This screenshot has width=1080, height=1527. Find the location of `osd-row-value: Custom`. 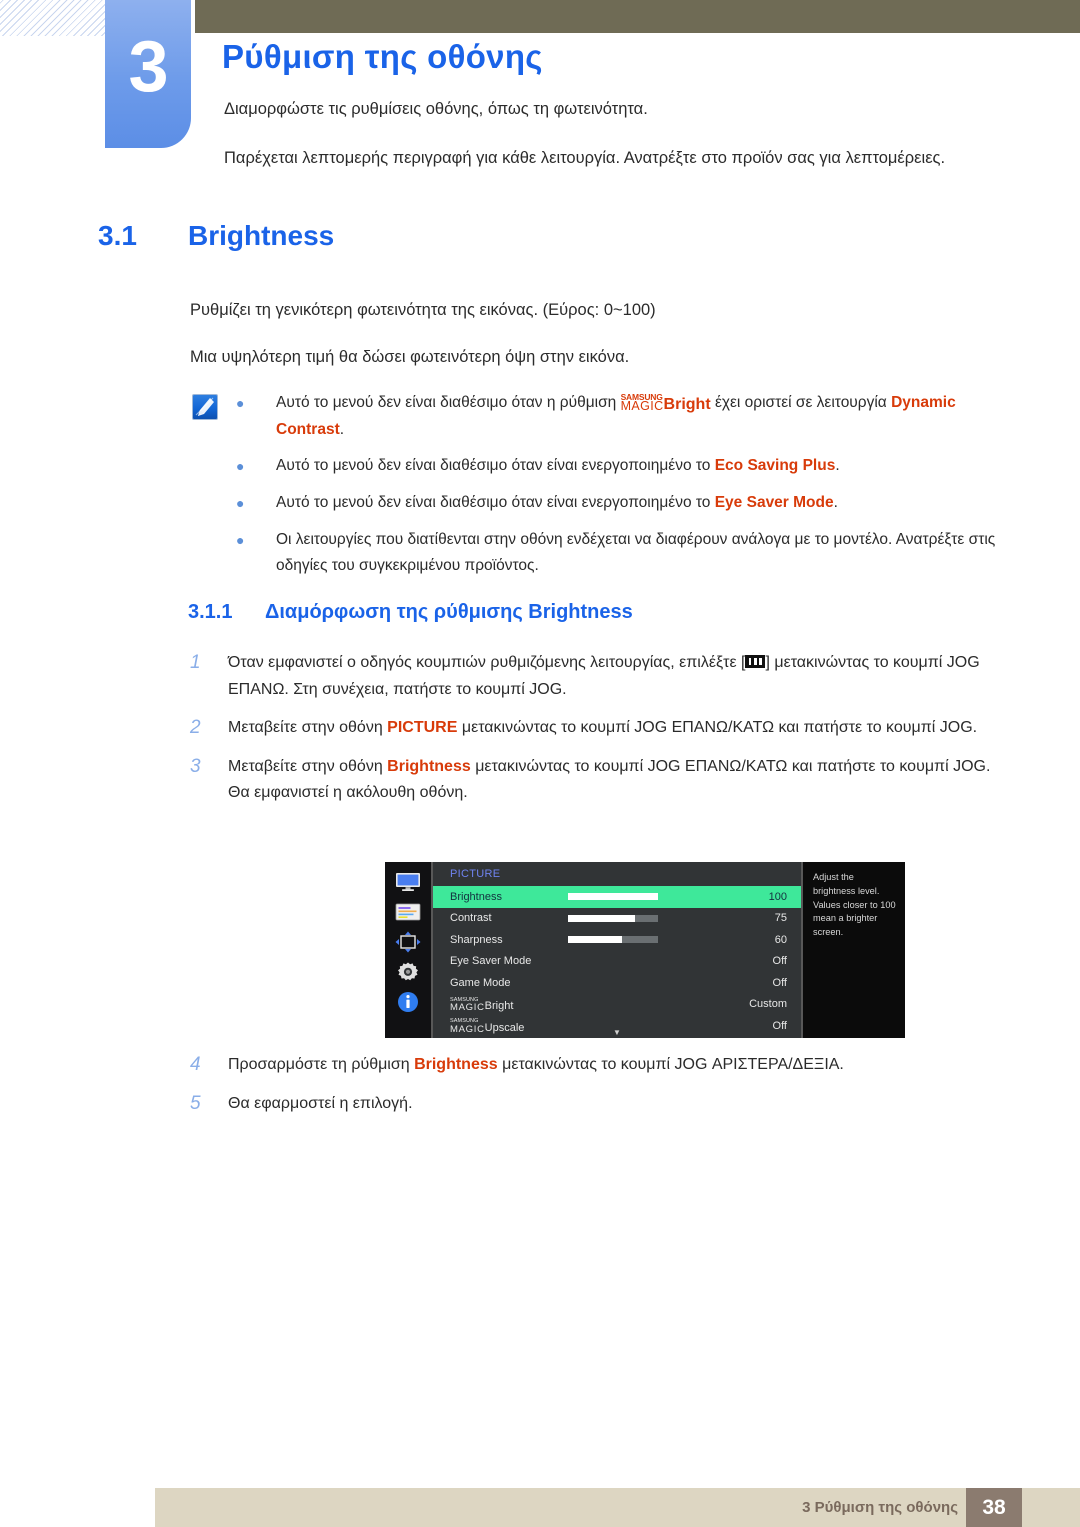

osd-row-value: Custom is located at coordinates (768, 1004).